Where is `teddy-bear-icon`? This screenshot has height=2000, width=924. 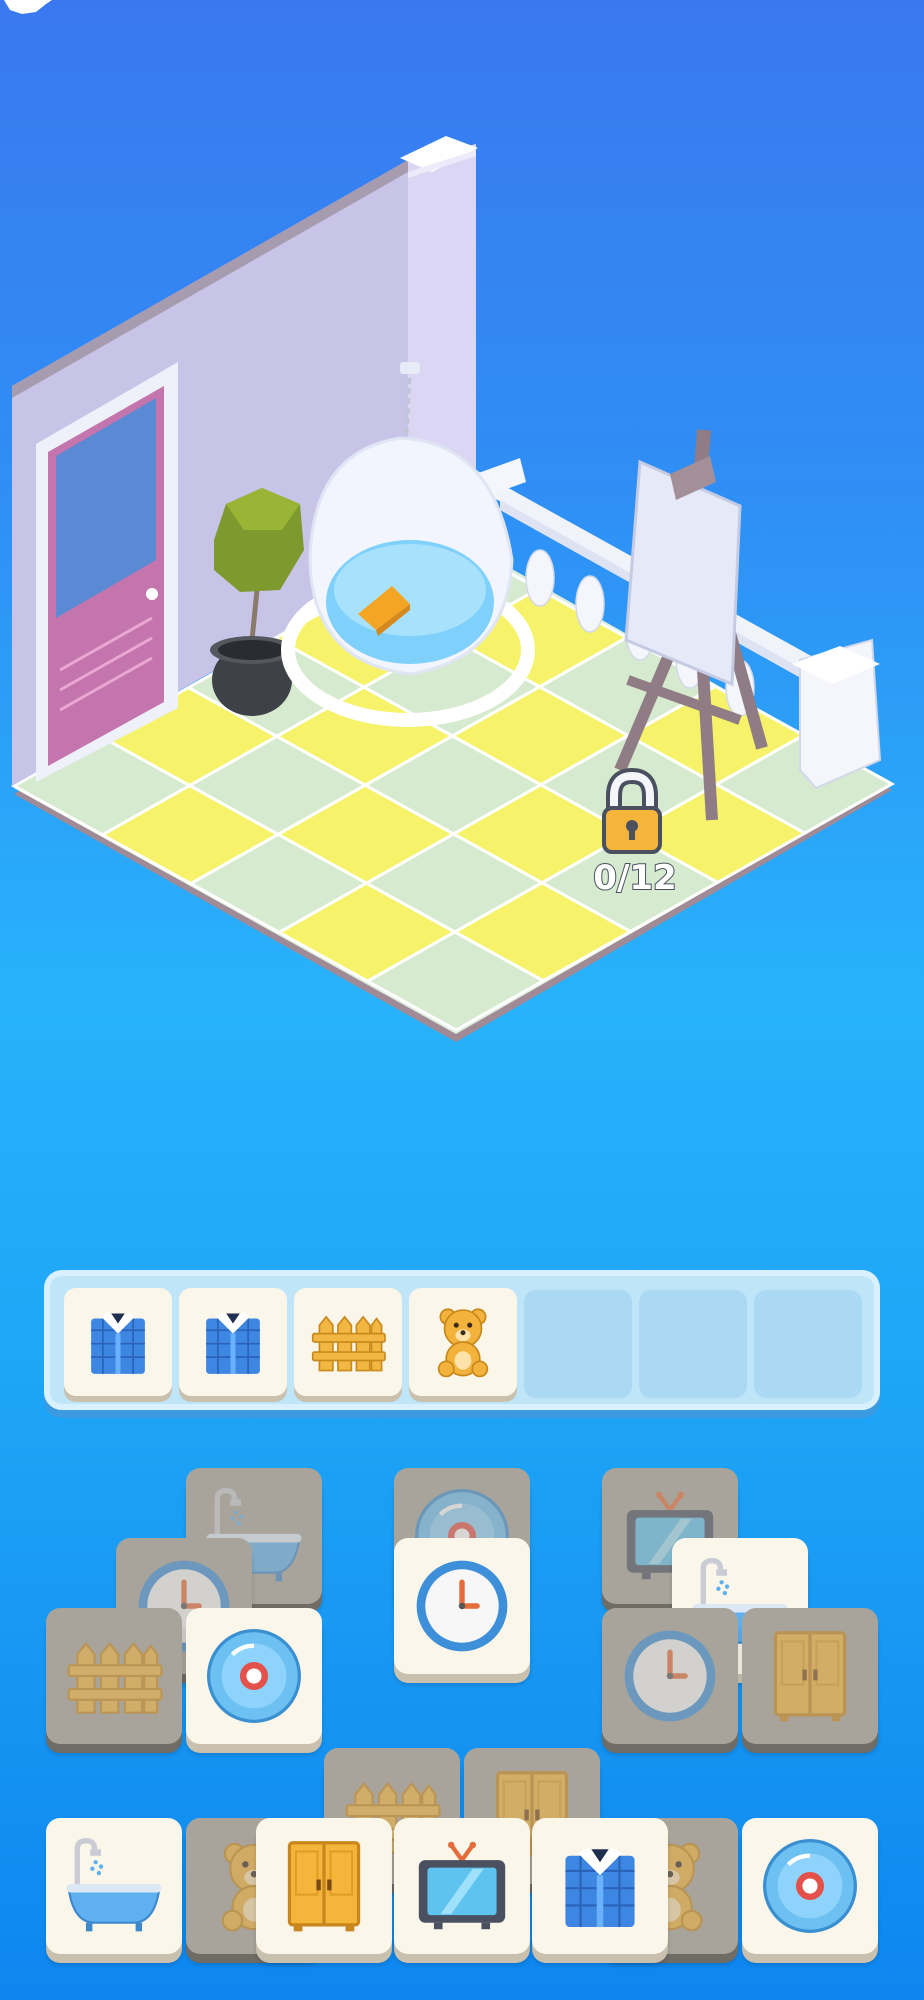 teddy-bear-icon is located at coordinates (463, 1342).